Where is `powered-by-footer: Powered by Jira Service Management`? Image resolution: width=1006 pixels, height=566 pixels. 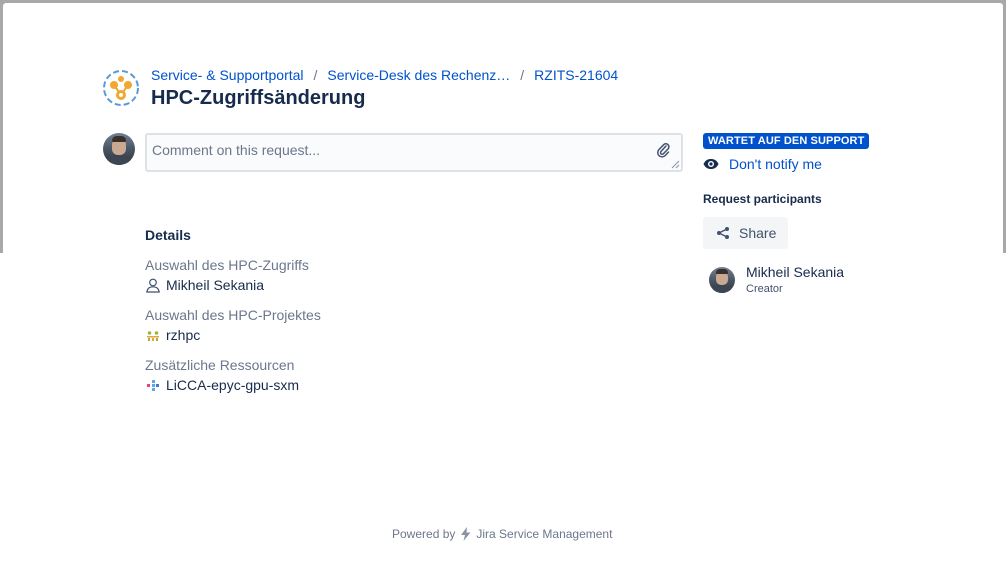
powered-by-footer: Powered by Jira Service Management is located at coordinates (502, 534).